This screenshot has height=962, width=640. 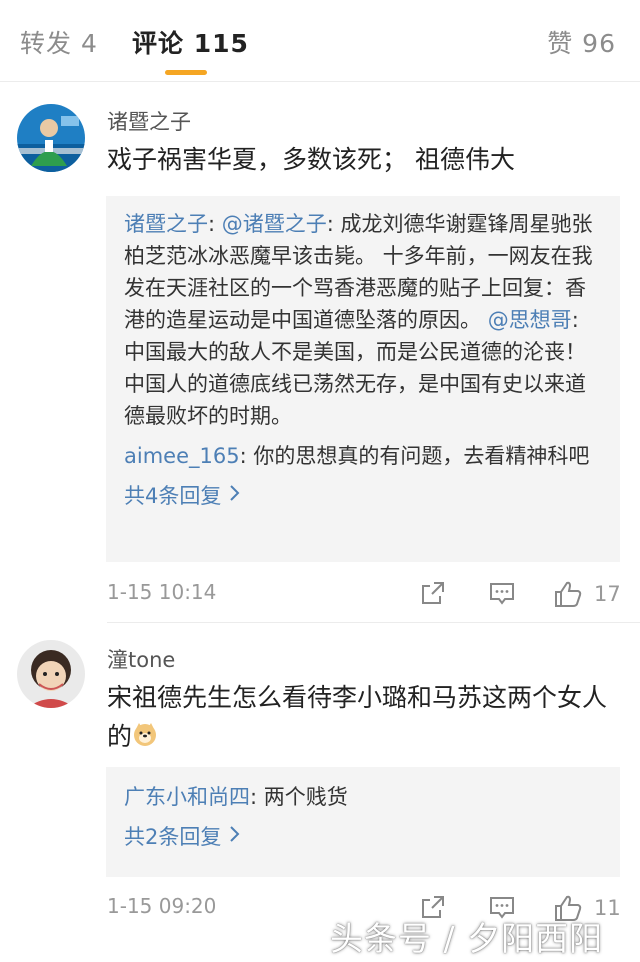 What do you see at coordinates (186, 72) in the screenshot?
I see `active-tab-indicator` at bounding box center [186, 72].